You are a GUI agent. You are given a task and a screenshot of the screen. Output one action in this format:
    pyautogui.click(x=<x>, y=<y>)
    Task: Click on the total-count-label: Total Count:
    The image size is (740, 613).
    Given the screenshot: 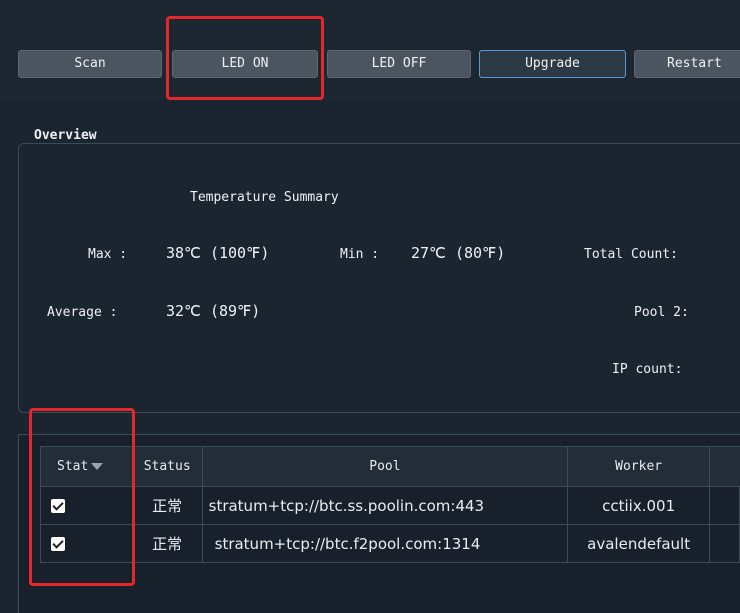 What is the action you would take?
    pyautogui.click(x=631, y=254)
    